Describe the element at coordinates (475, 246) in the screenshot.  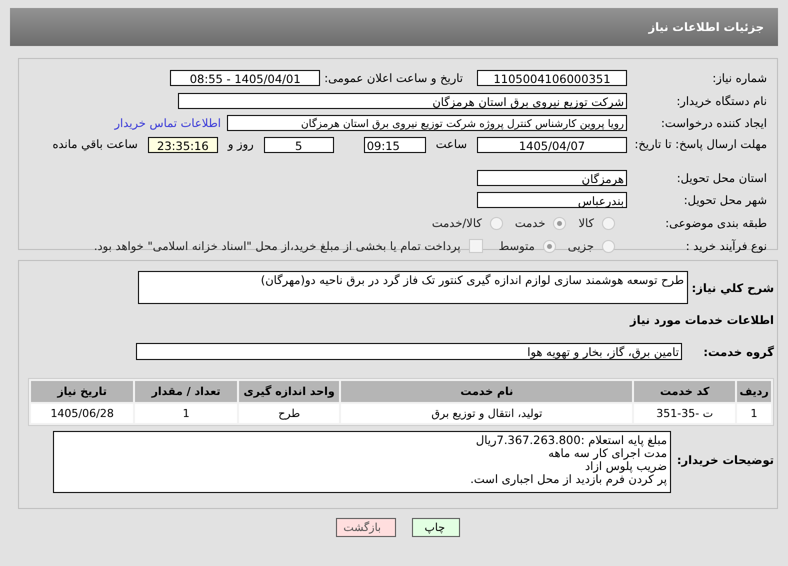
I see `checkbox` at that location.